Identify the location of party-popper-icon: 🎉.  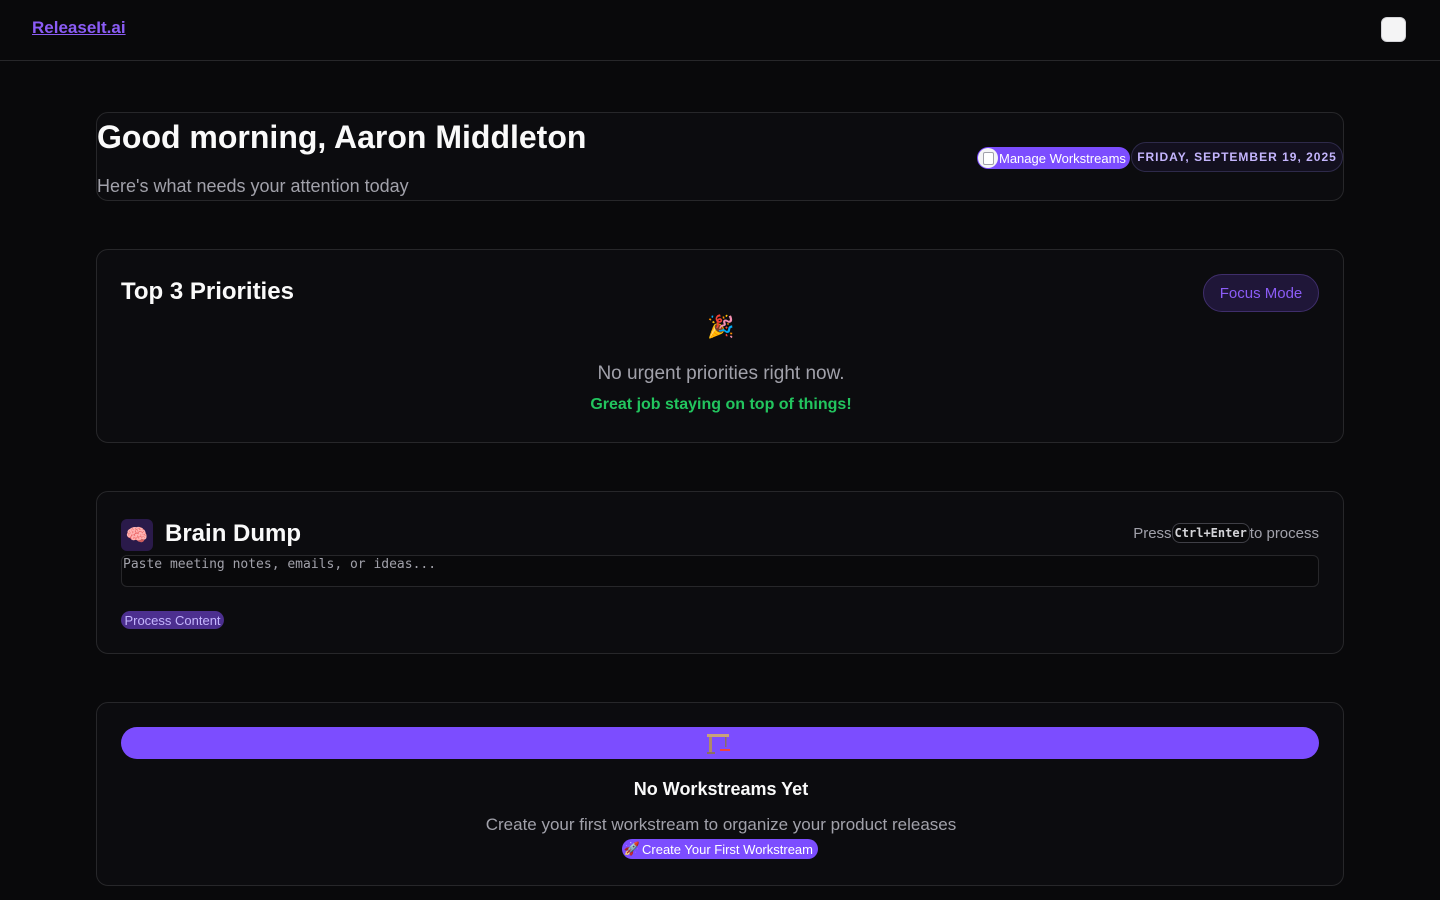
(721, 326).